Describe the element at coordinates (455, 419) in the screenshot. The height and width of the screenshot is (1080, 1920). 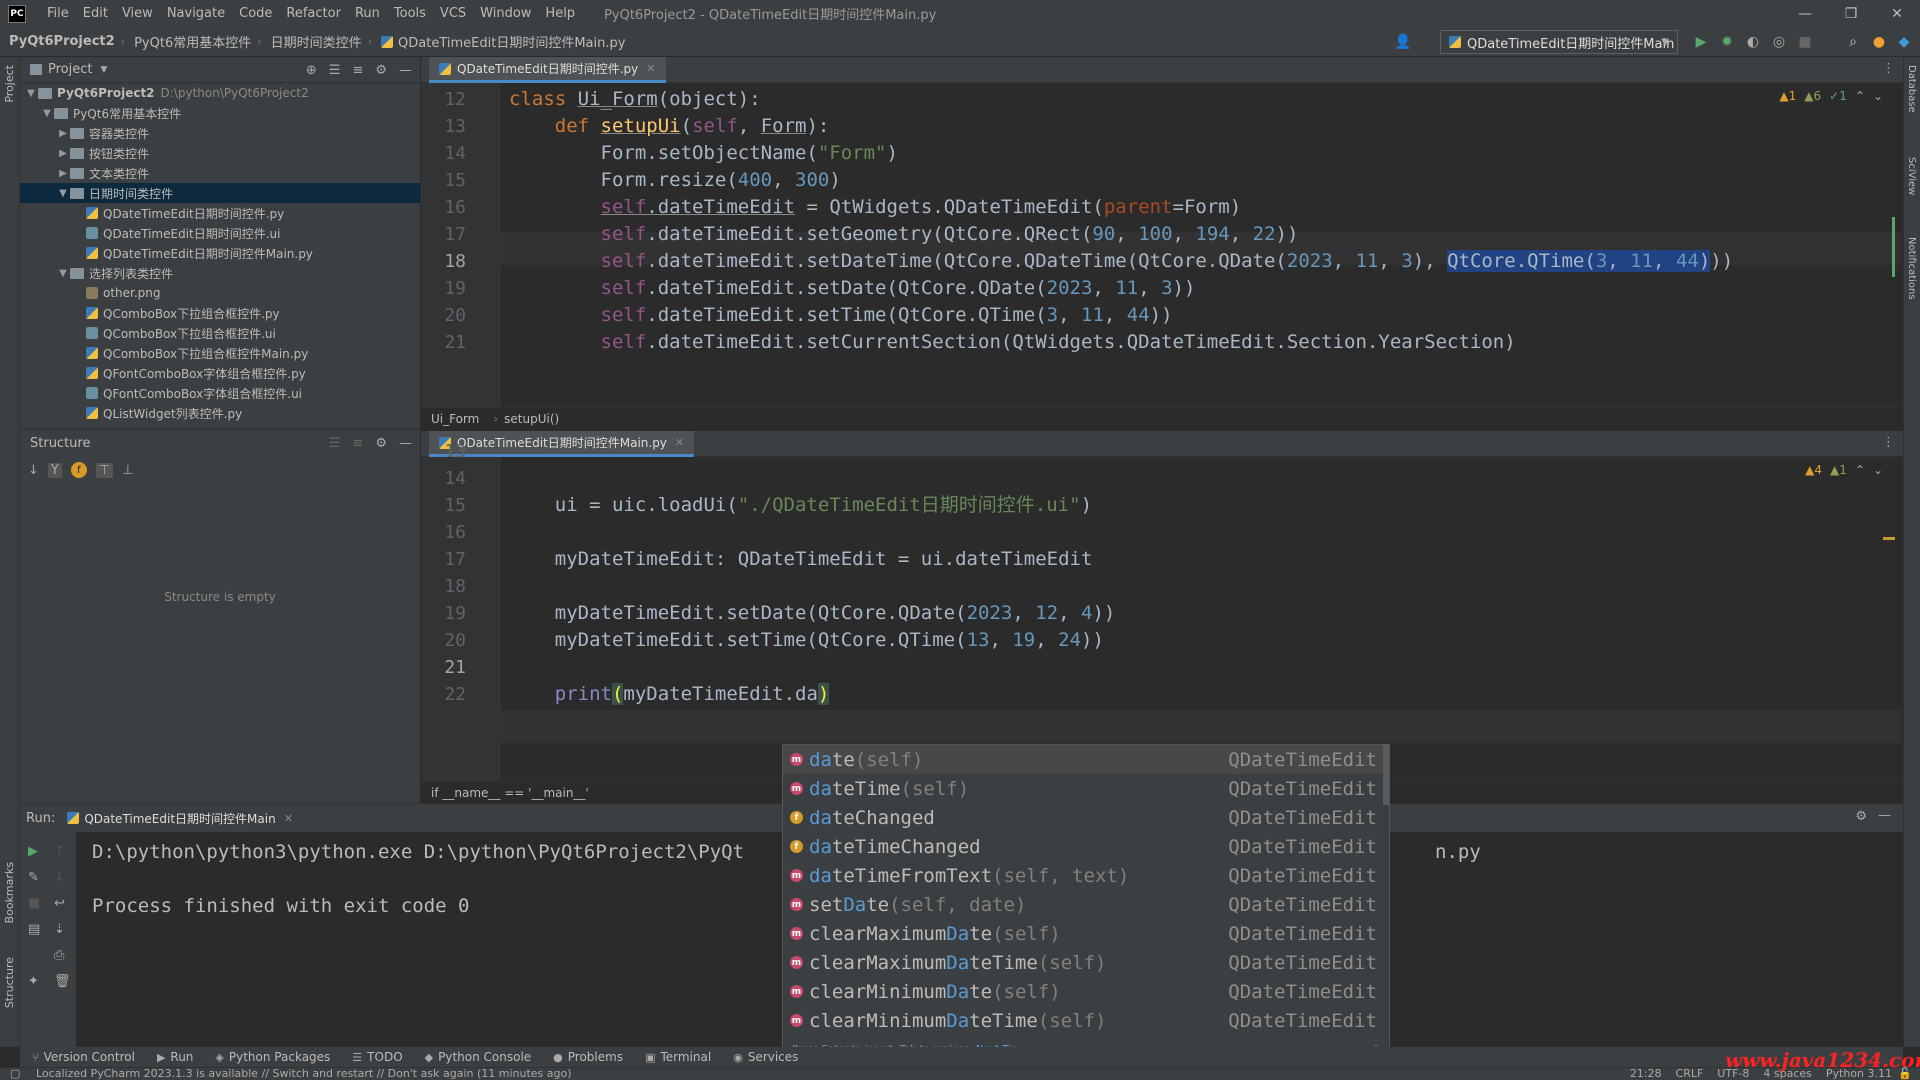
I see `breadcrumb-class: Ui_Form` at that location.